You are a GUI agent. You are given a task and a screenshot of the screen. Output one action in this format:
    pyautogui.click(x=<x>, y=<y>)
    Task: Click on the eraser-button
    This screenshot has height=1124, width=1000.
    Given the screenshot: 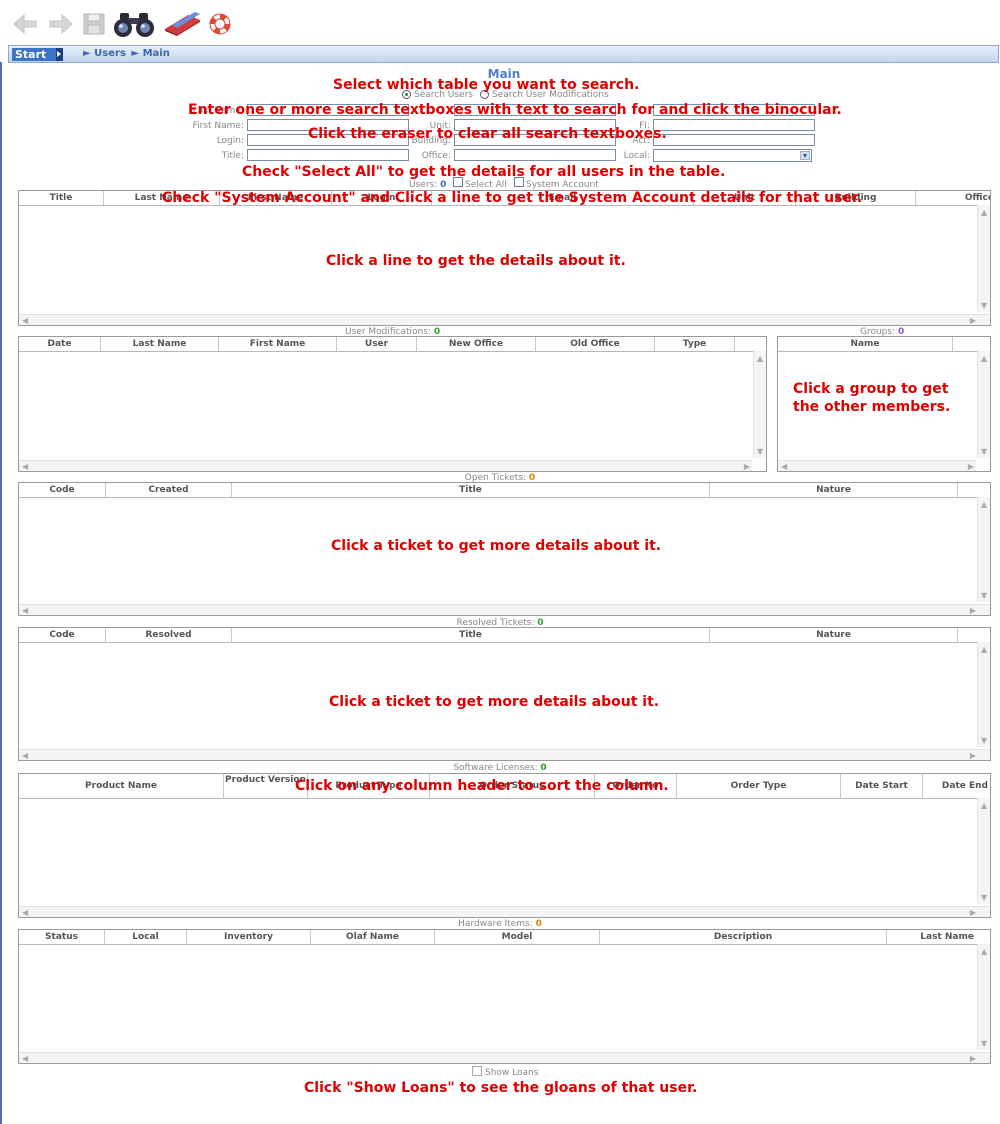 What is the action you would take?
    pyautogui.click(x=182, y=24)
    